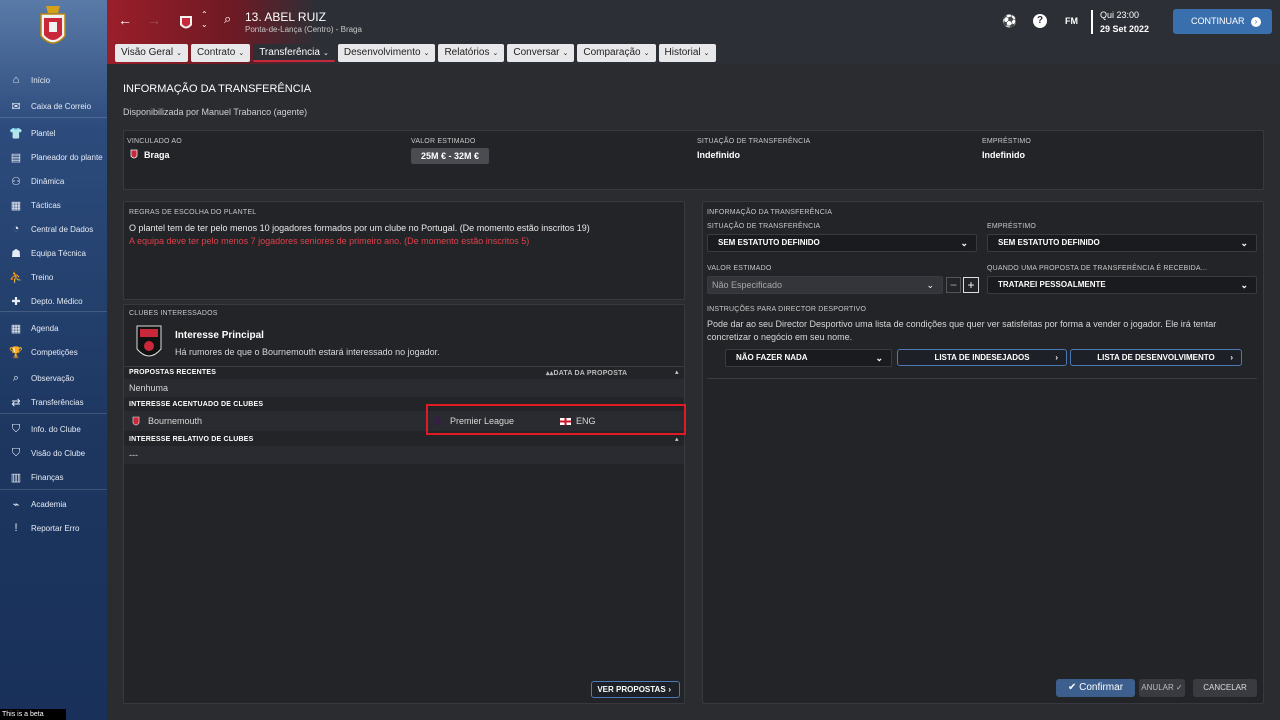 Image resolution: width=1280 pixels, height=720 pixels. I want to click on sidebar-item: ⛉ Info. do Clube, so click(53, 429).